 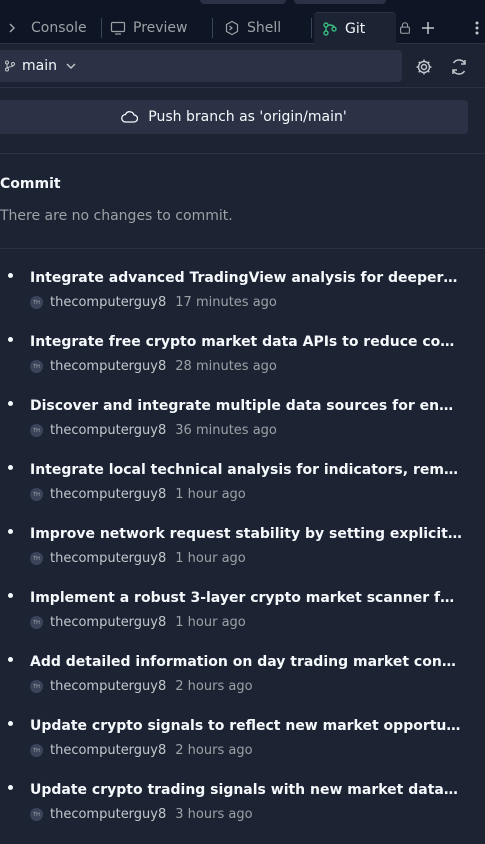 I want to click on cloud-icon, so click(x=130, y=117).